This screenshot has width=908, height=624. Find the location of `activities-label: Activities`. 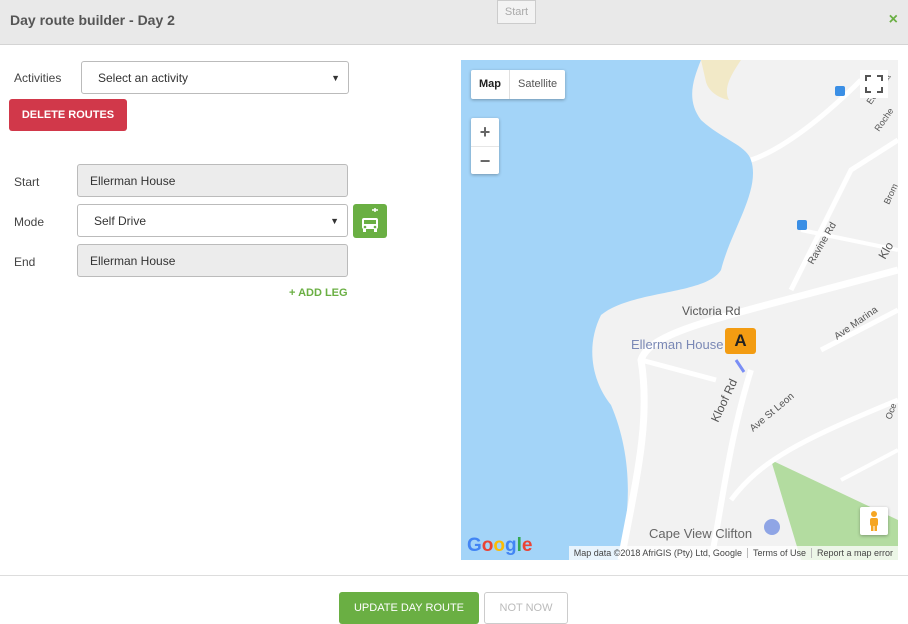

activities-label: Activities is located at coordinates (38, 78).